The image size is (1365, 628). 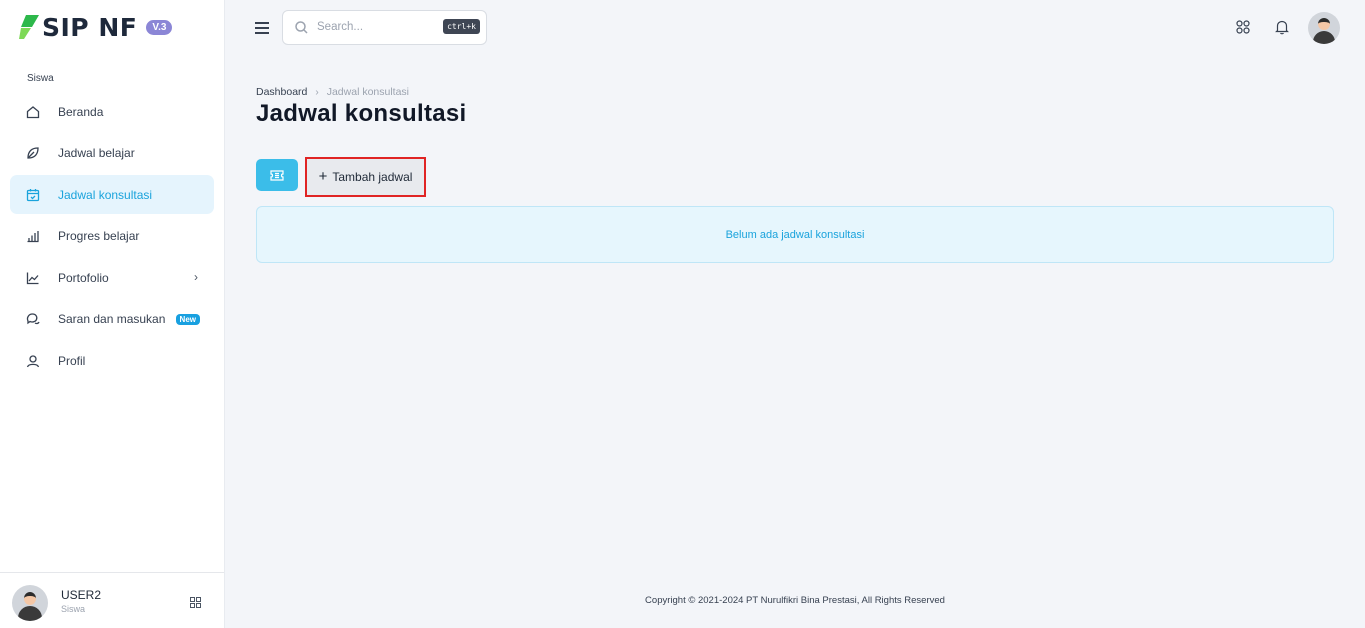 I want to click on sidebar-item-jadwal-belajar: Jadwal belajar, so click(x=112, y=153).